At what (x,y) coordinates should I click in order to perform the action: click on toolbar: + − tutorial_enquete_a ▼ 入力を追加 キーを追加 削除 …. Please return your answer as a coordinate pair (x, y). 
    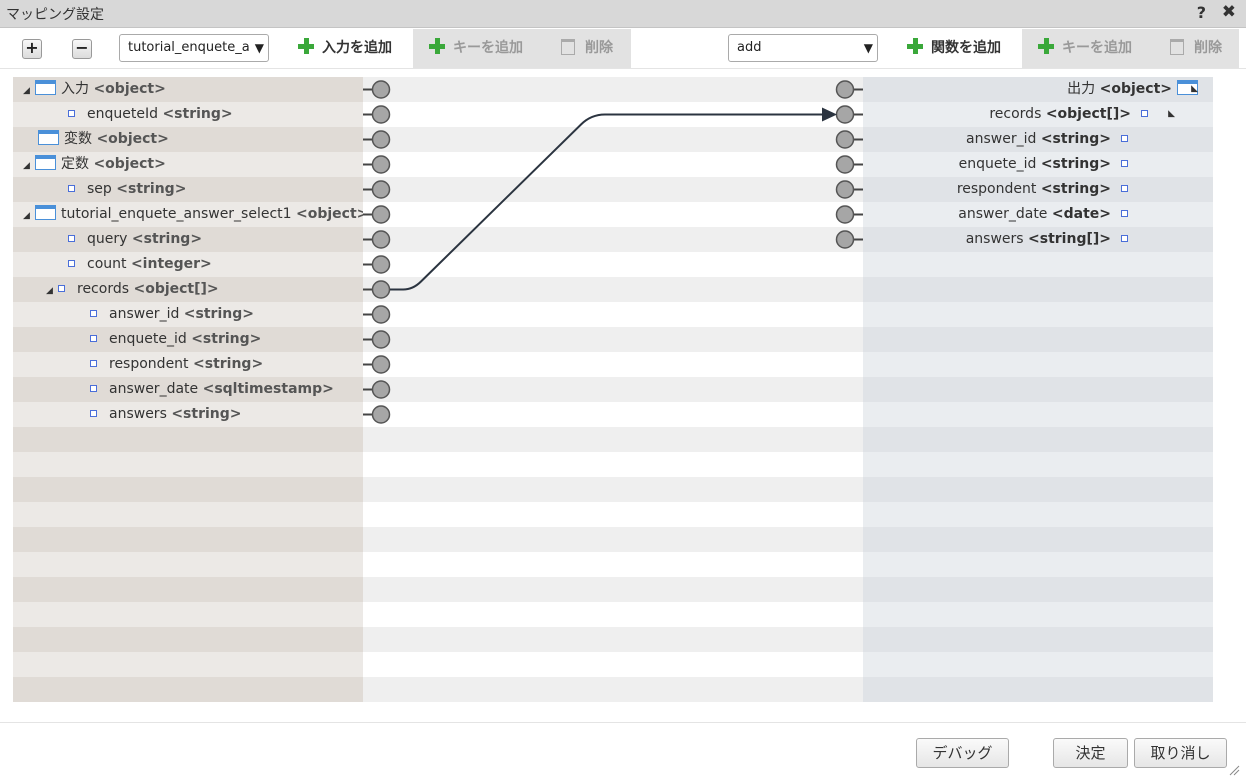
    Looking at the image, I should click on (623, 49).